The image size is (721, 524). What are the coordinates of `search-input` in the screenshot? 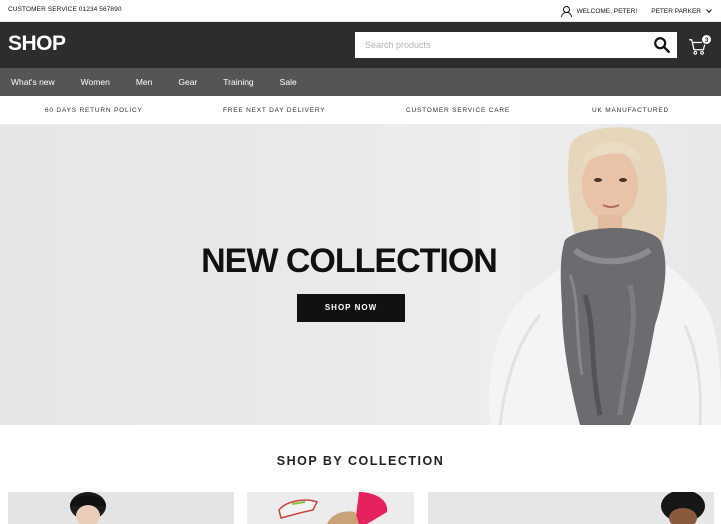 It's located at (500, 45).